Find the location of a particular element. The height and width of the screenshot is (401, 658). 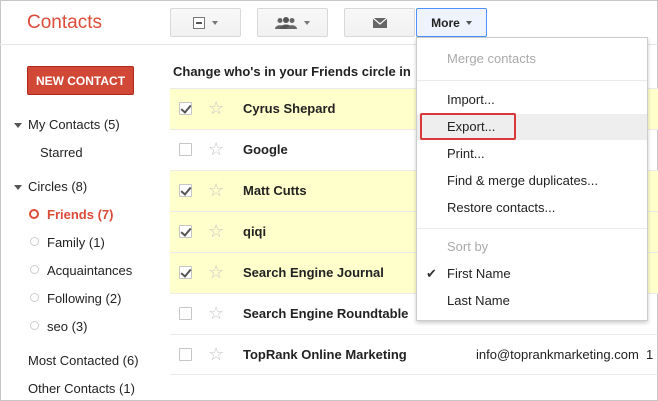

checkbox-select-icon is located at coordinates (199, 22).